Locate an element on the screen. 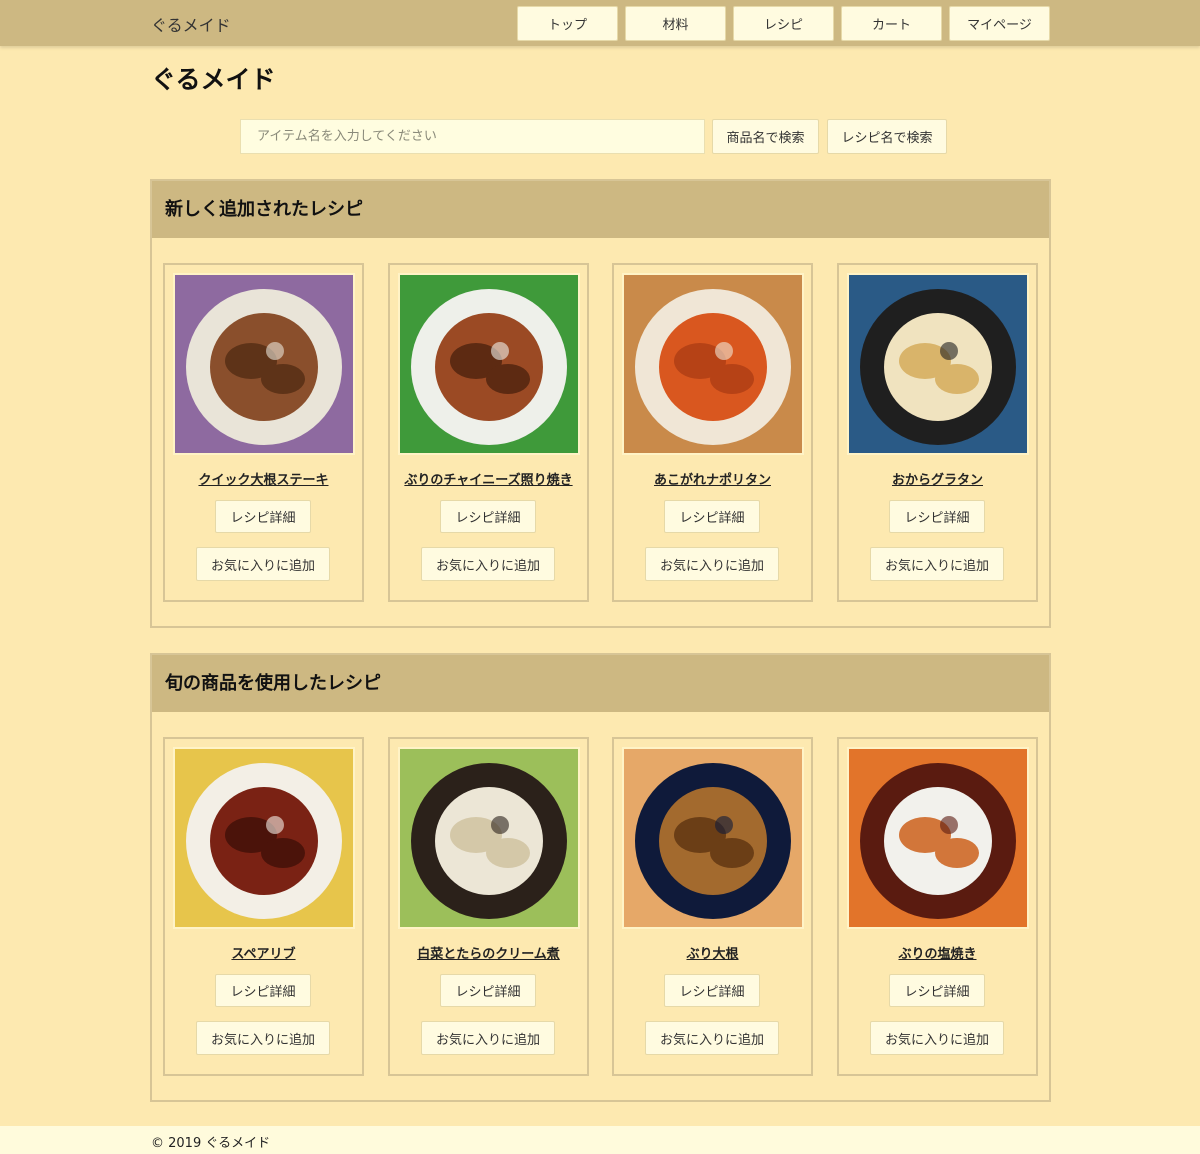 Image resolution: width=1200 pixels, height=1154 pixels. recipe-title-link: ぶりの塩焼き is located at coordinates (937, 952).